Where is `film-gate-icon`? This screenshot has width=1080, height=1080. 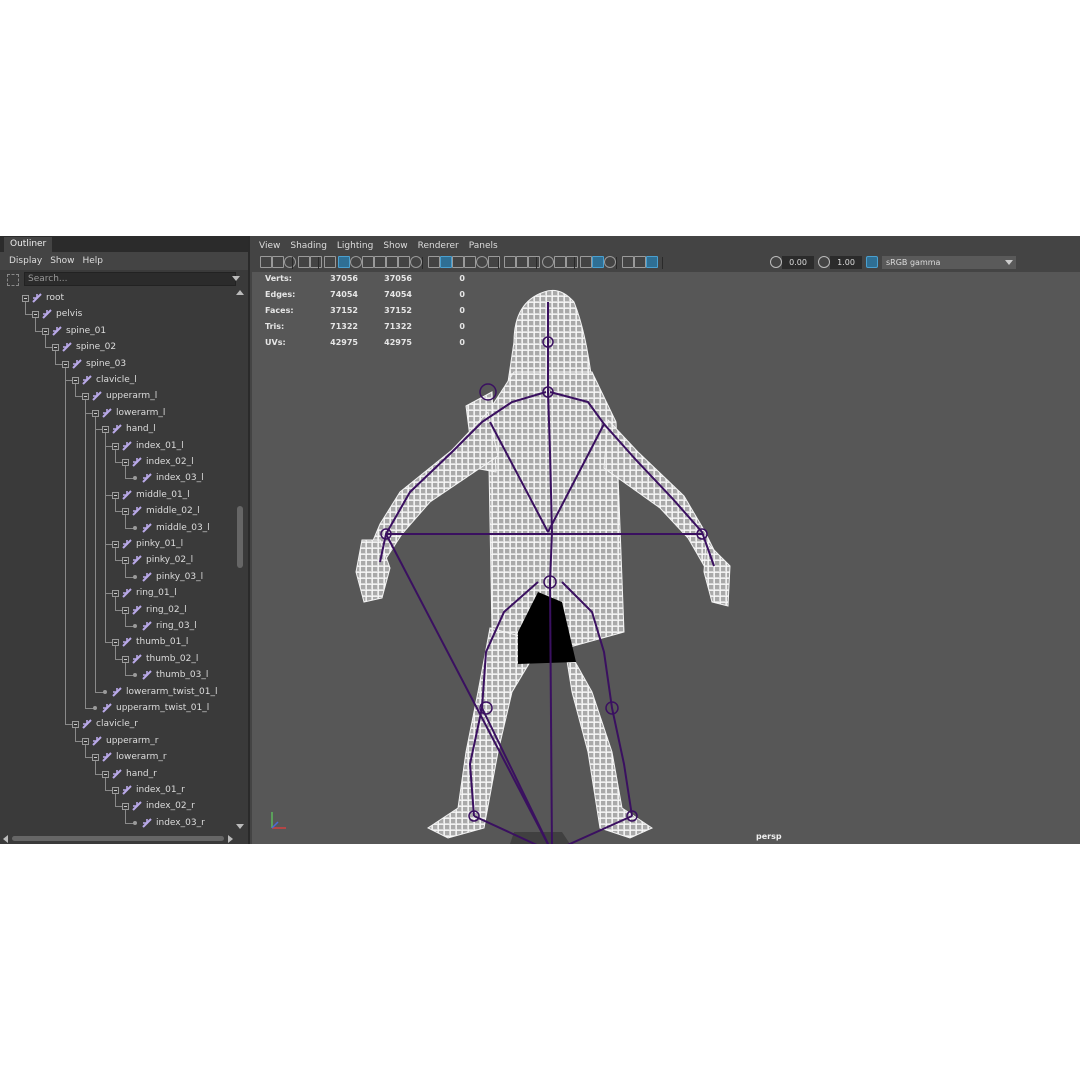
film-gate-icon is located at coordinates (356, 262).